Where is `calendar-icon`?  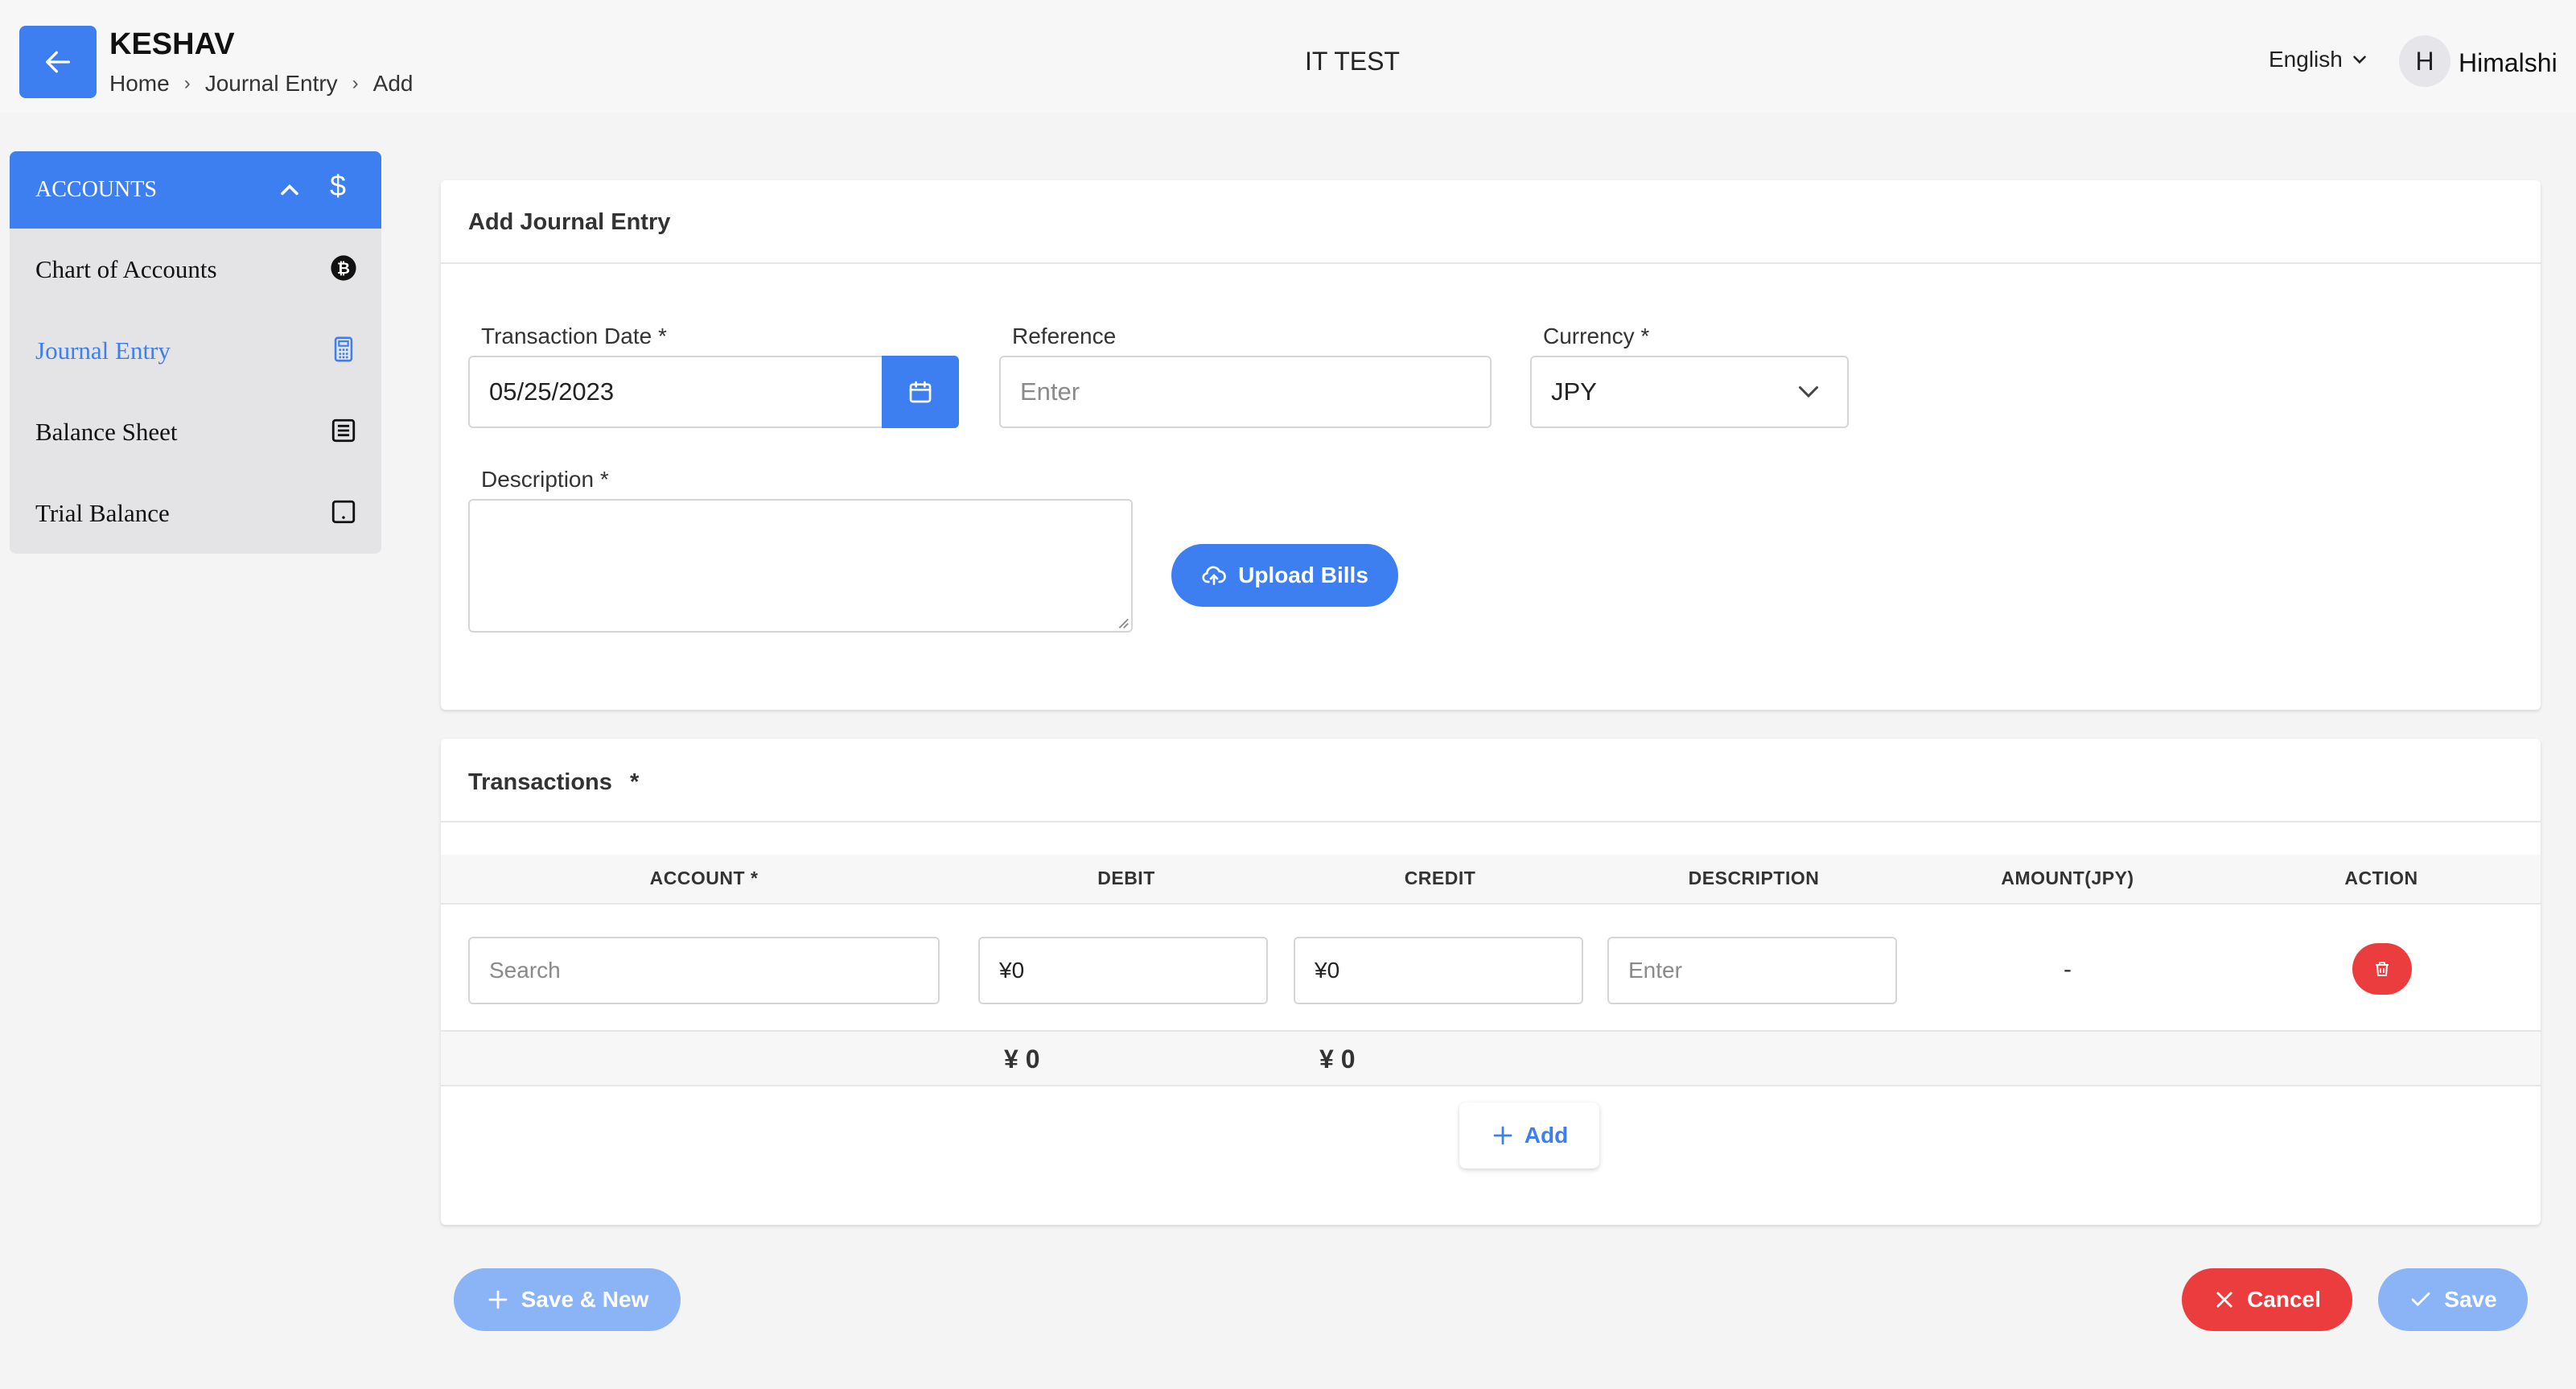
calendar-icon is located at coordinates (920, 392).